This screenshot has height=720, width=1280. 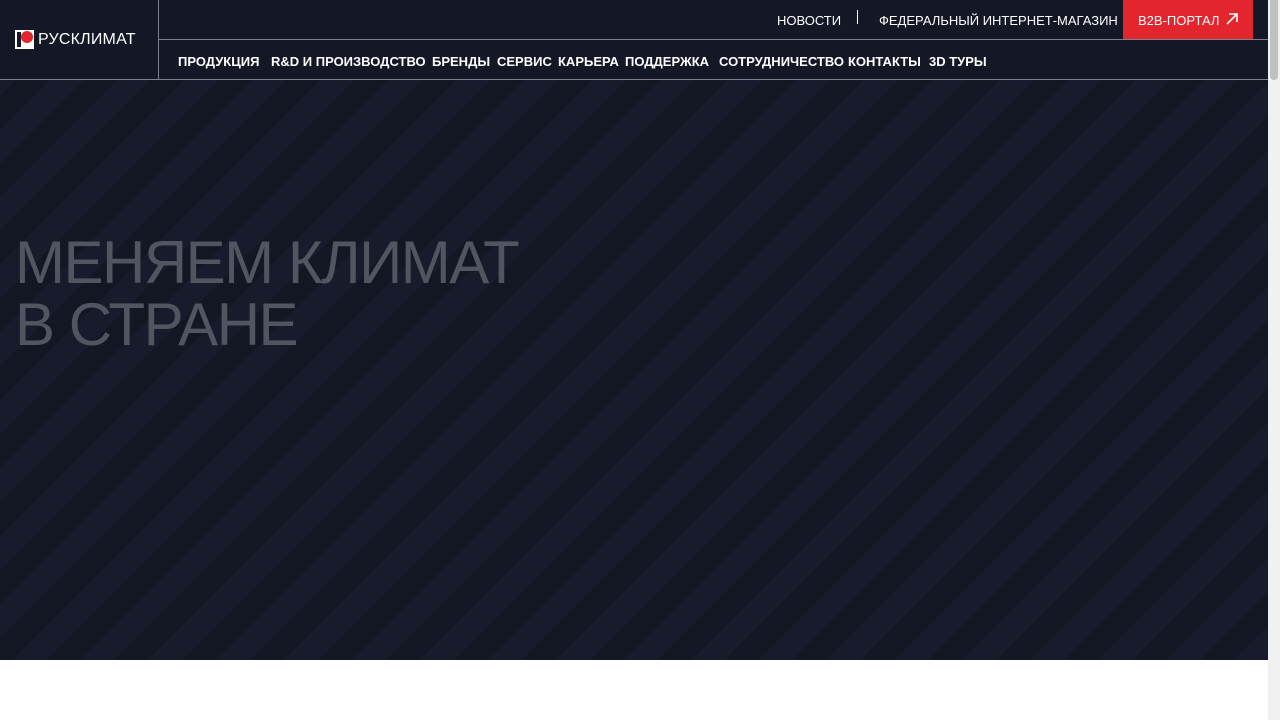 What do you see at coordinates (1274, 360) in the screenshot?
I see `page-scrollbar` at bounding box center [1274, 360].